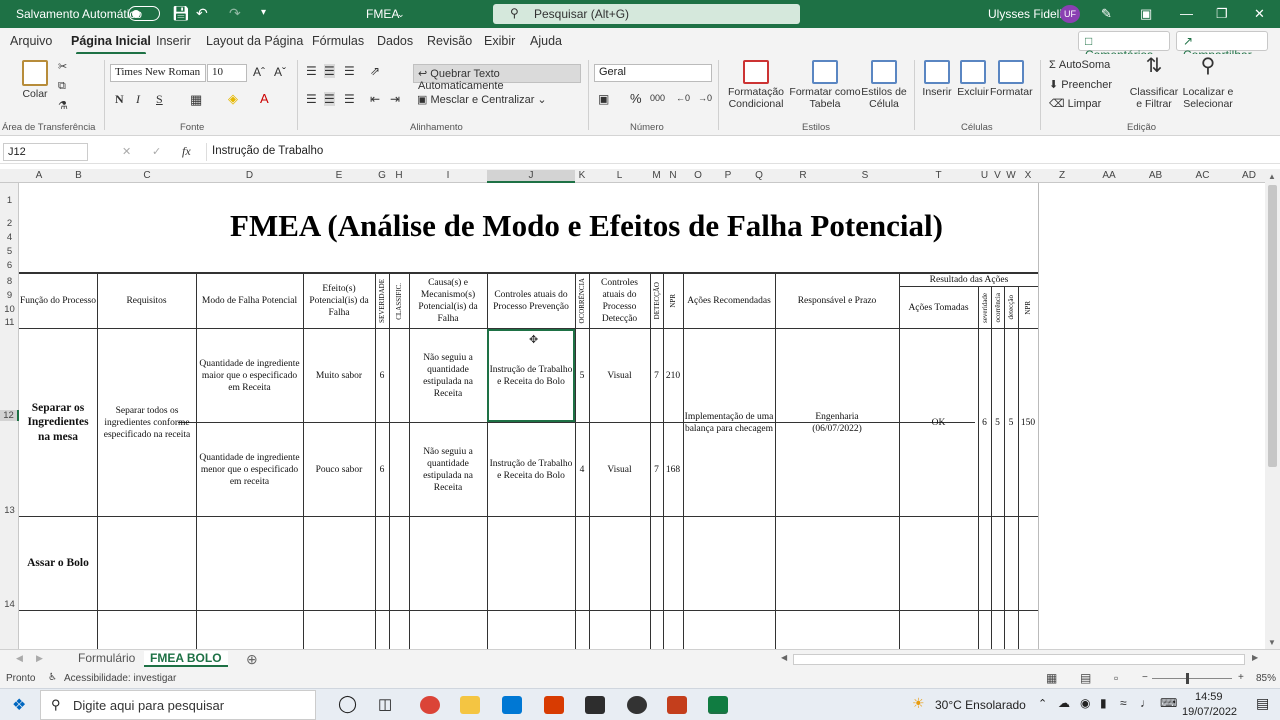  What do you see at coordinates (803, 175) in the screenshot?
I see `col-header: R` at bounding box center [803, 175].